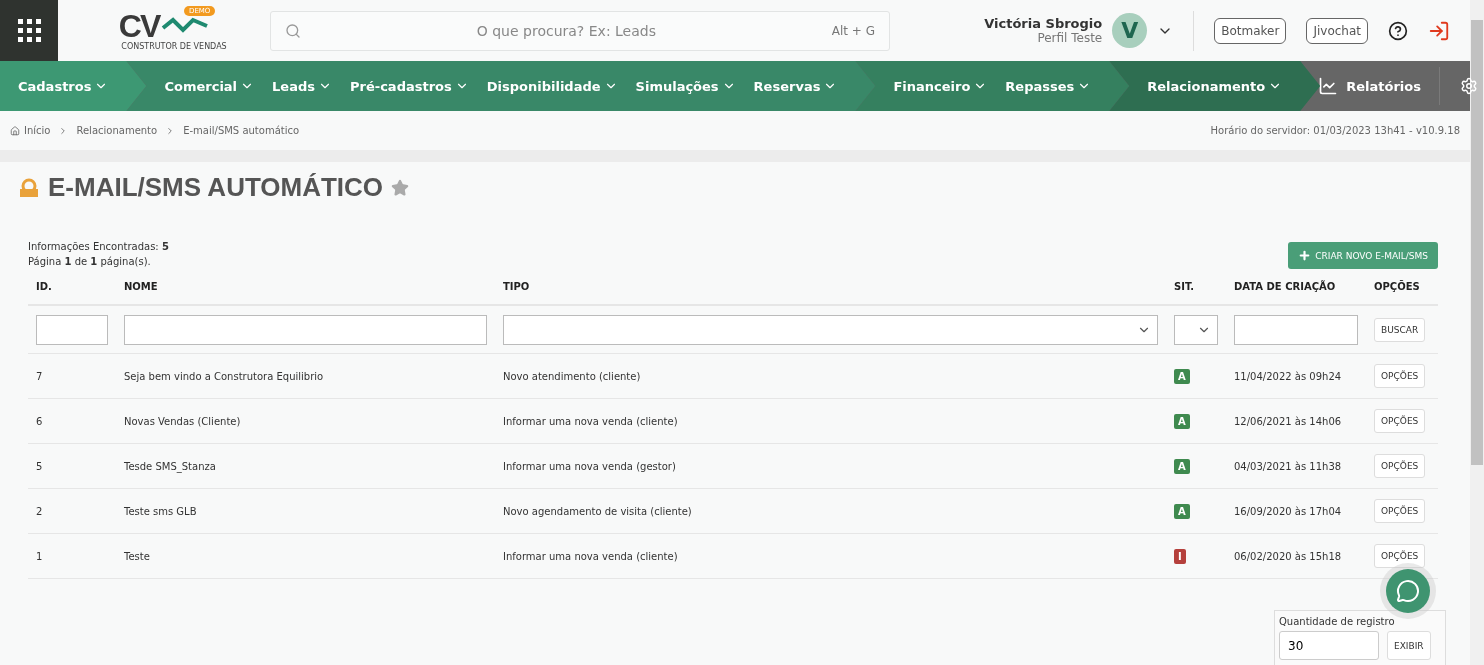  I want to click on create-button: CRIAR NOVO E-MAIL/SMS, so click(1363, 255).